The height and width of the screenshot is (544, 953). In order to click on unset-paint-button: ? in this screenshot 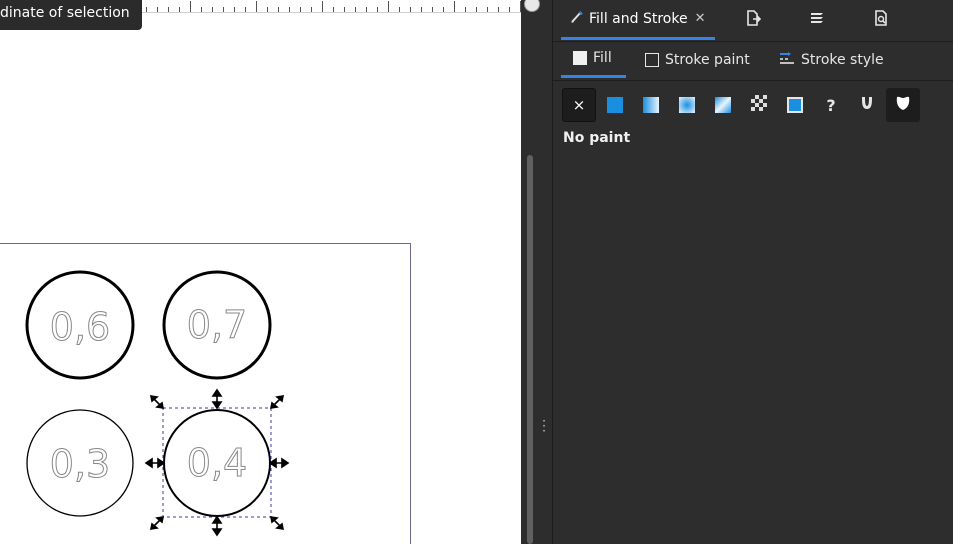, I will do `click(831, 105)`.